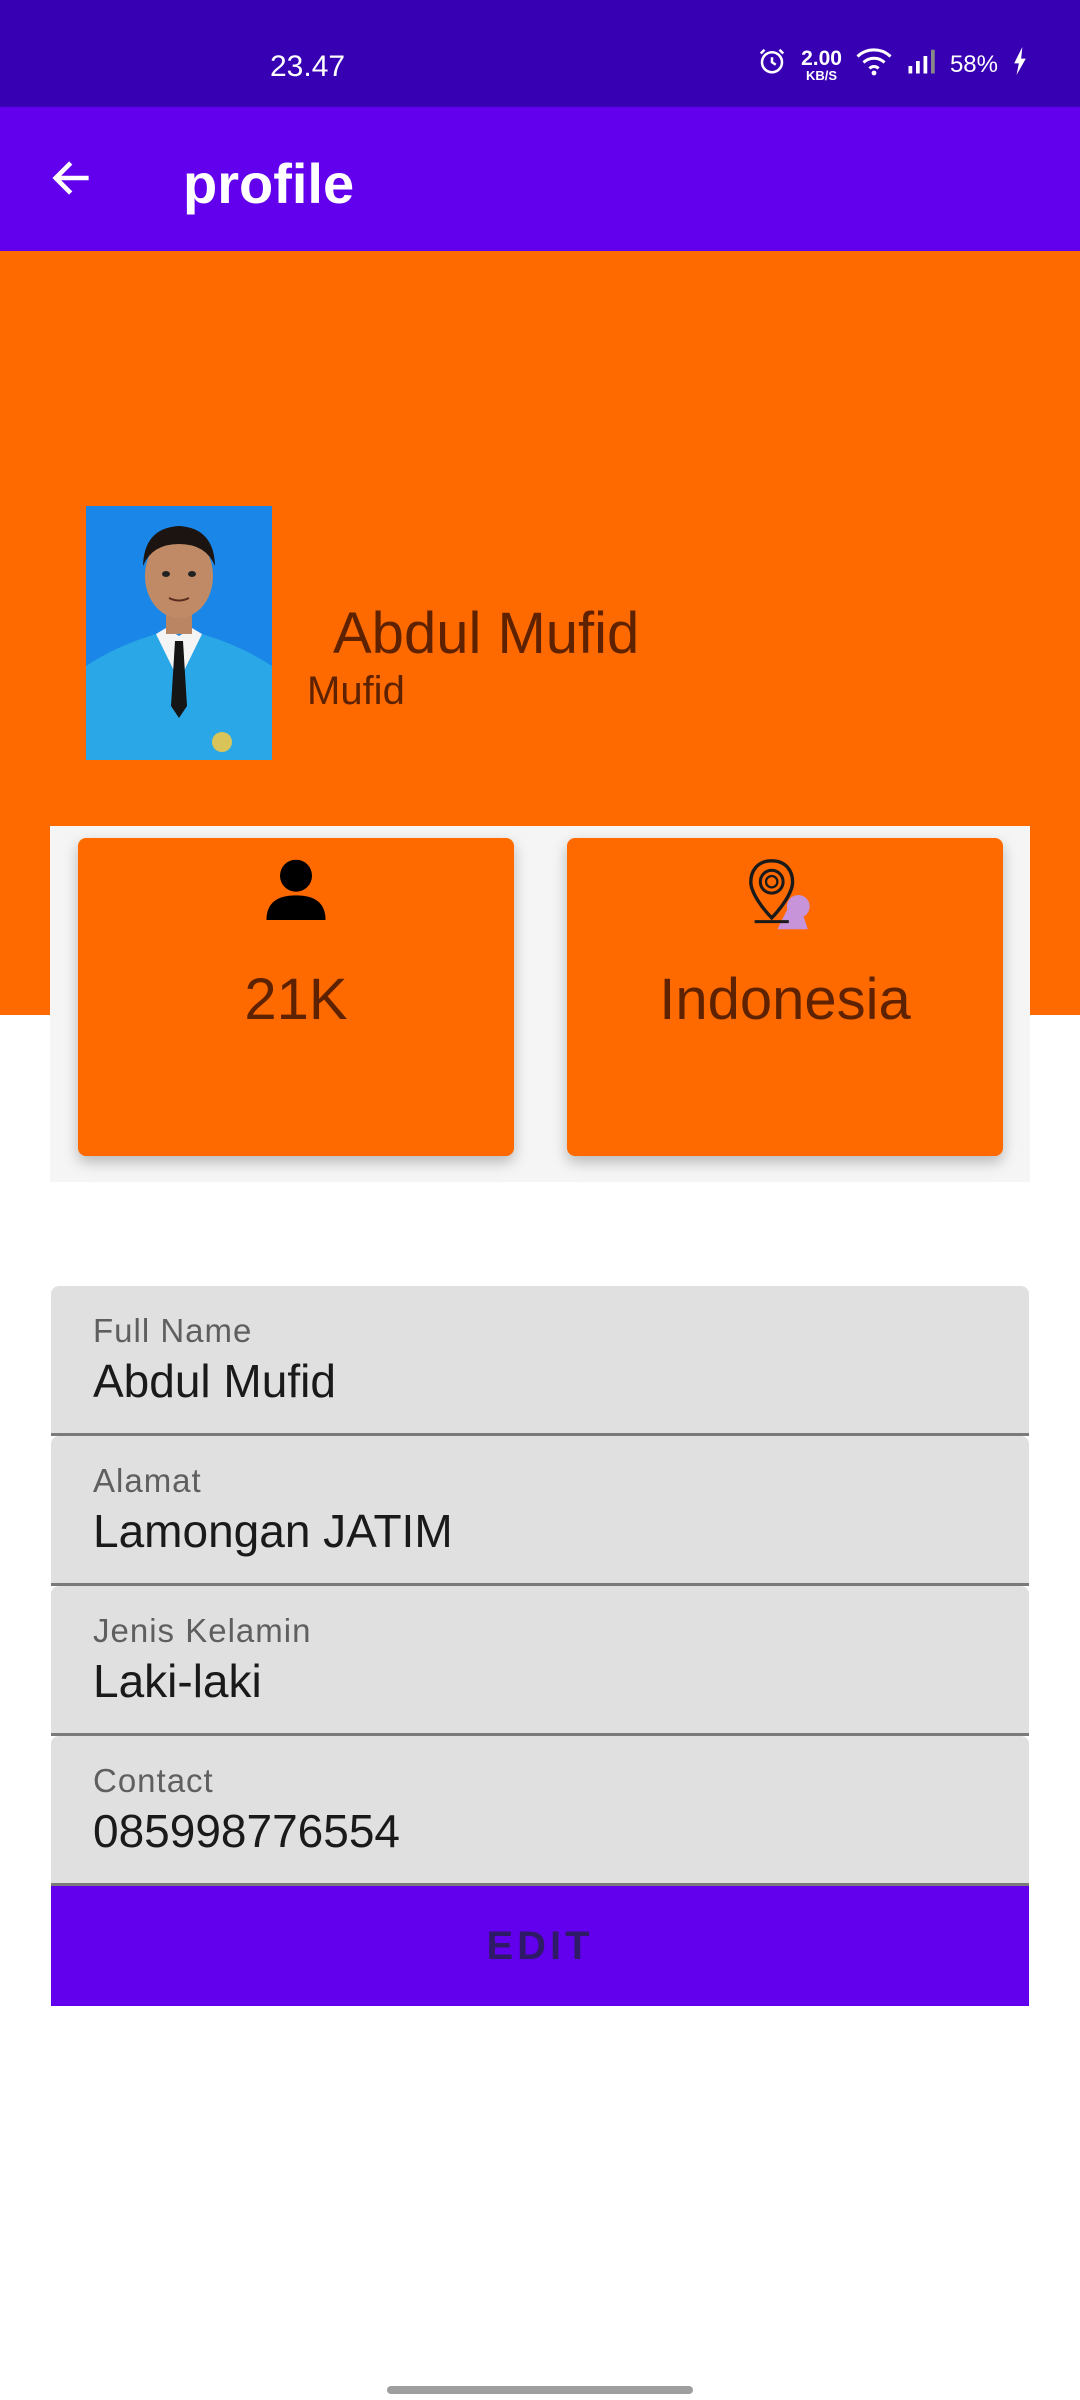  I want to click on field-label: Contact, so click(153, 1780).